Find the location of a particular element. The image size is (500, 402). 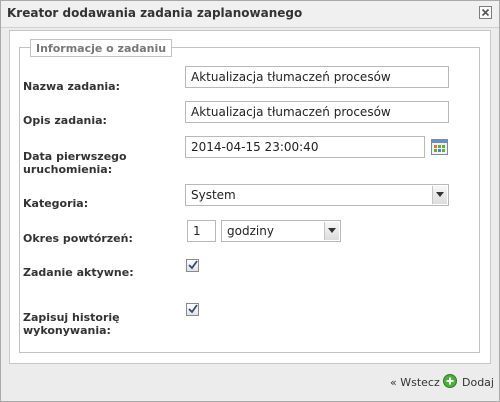

repeat-interval-label: Okres powtórzeń: is located at coordinates (78, 238).